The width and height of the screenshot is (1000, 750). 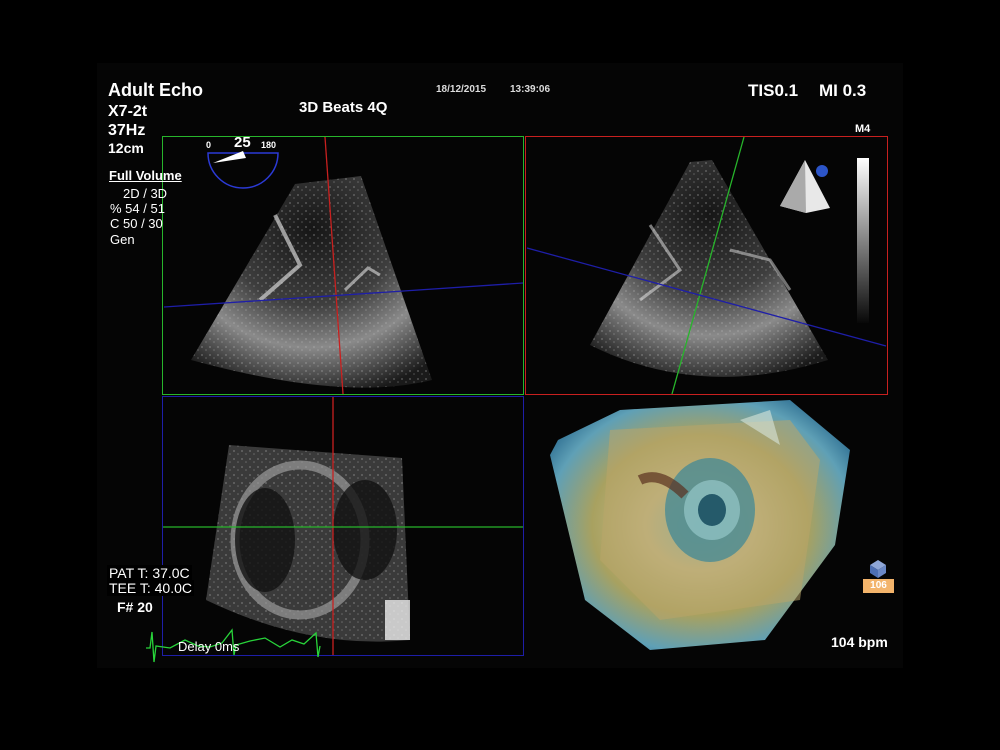 What do you see at coordinates (149, 573) in the screenshot?
I see `patient-temperature: PAT T: 37.0C` at bounding box center [149, 573].